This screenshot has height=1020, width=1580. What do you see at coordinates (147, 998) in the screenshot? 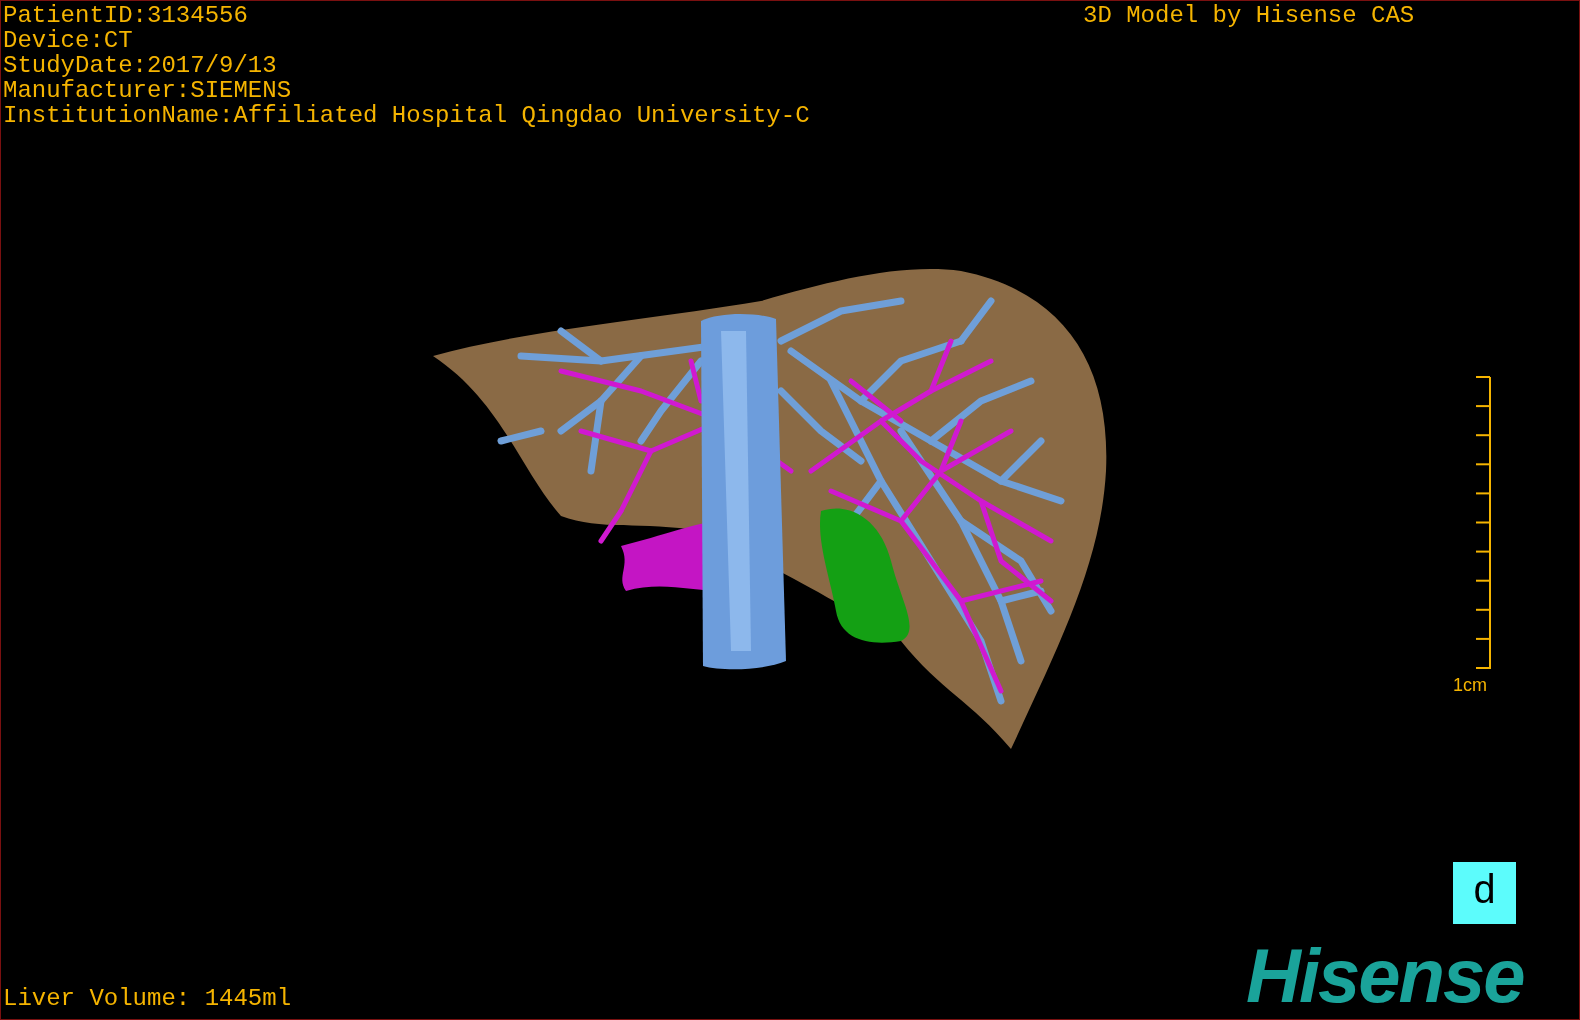
I see `liver-volume-text: Liver Volume: 1445ml` at bounding box center [147, 998].